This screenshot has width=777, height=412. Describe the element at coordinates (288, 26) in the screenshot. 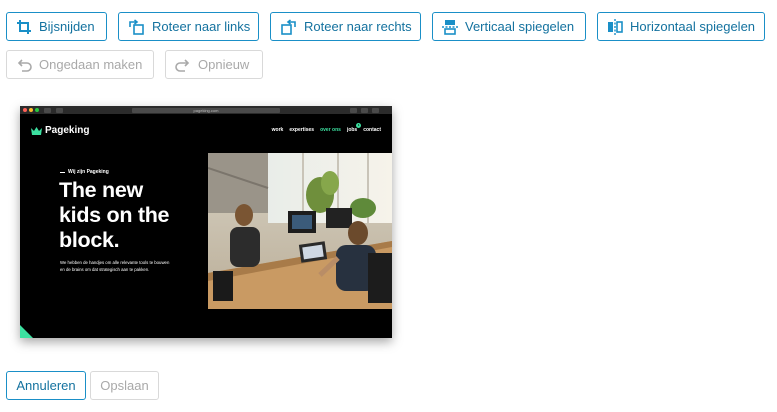

I see `rotate-right-icon` at that location.